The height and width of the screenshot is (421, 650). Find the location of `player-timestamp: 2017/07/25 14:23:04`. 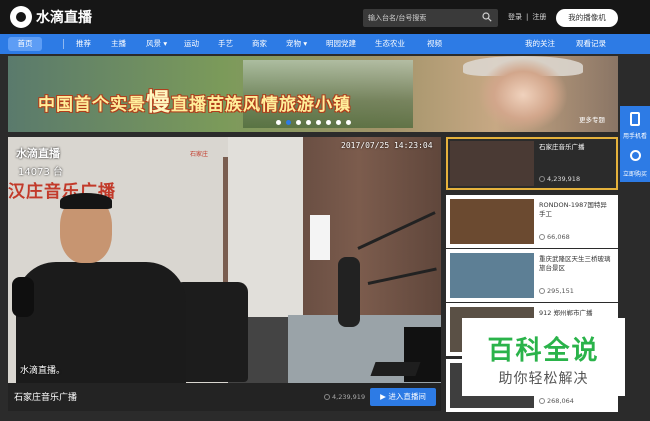

player-timestamp: 2017/07/25 14:23:04 is located at coordinates (387, 145).